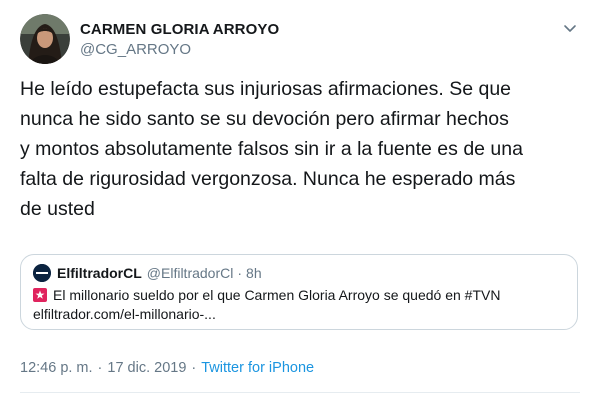  What do you see at coordinates (254, 273) in the screenshot?
I see `quoted-time: 8h` at bounding box center [254, 273].